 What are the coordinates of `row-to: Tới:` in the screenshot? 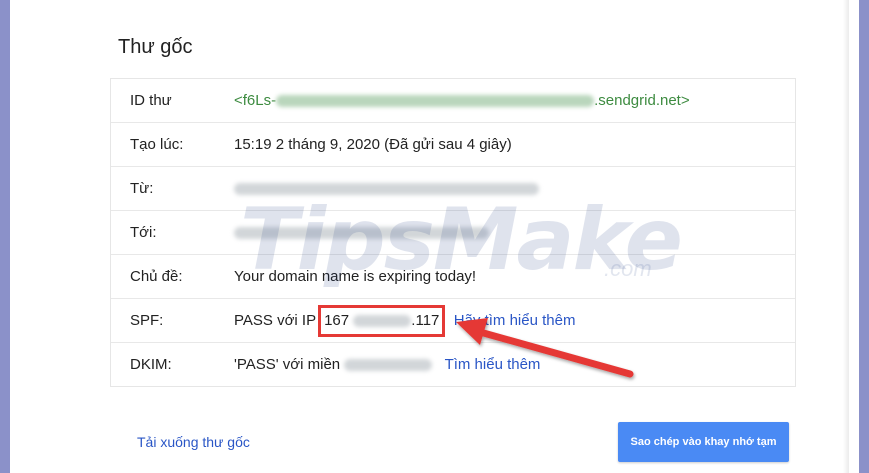 It's located at (453, 233).